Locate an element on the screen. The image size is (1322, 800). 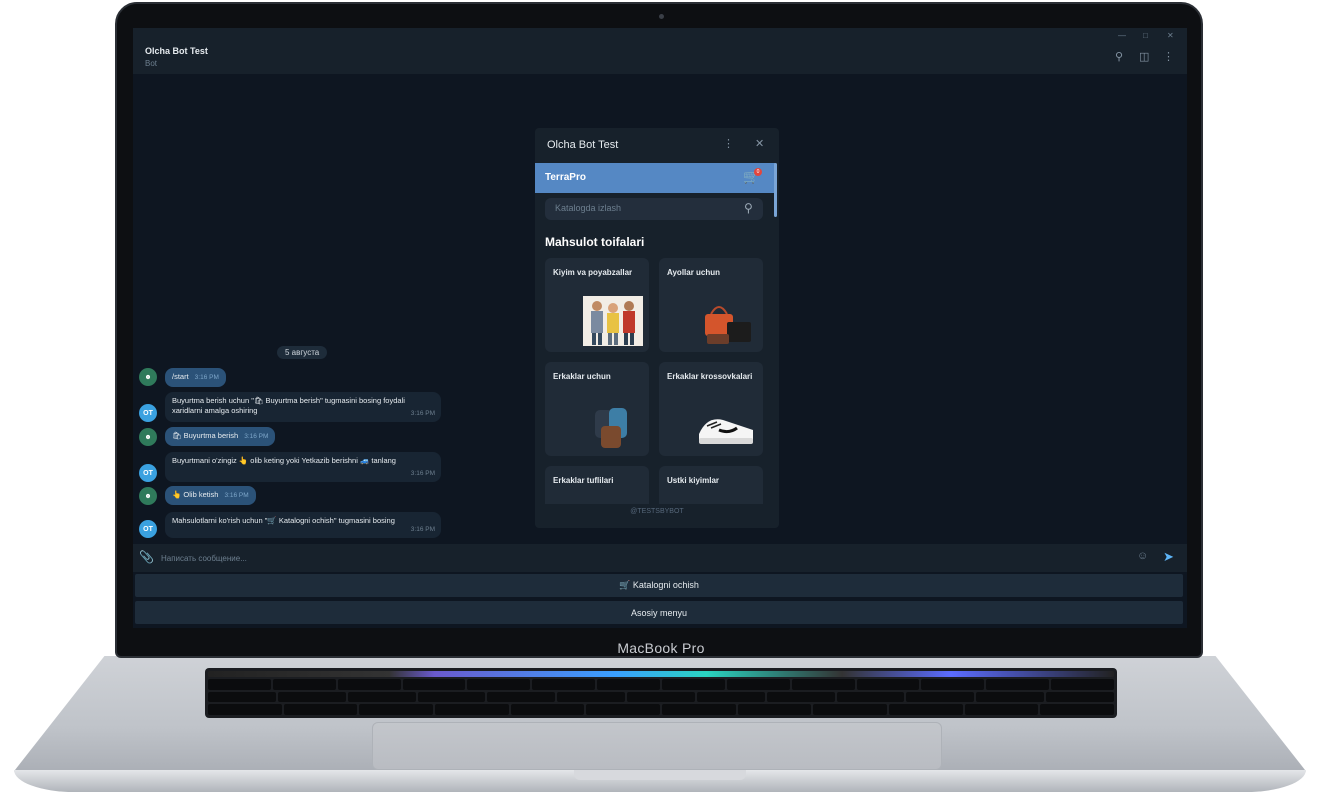
catalog-search-input is located at coordinates (640, 208).